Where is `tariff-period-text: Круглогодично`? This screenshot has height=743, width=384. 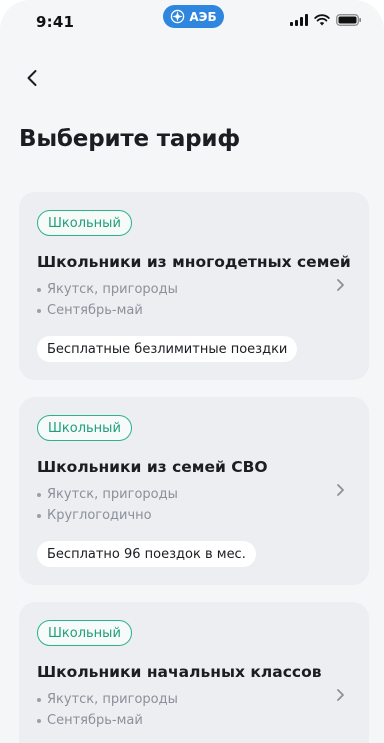 tariff-period-text: Круглогодично is located at coordinates (99, 515).